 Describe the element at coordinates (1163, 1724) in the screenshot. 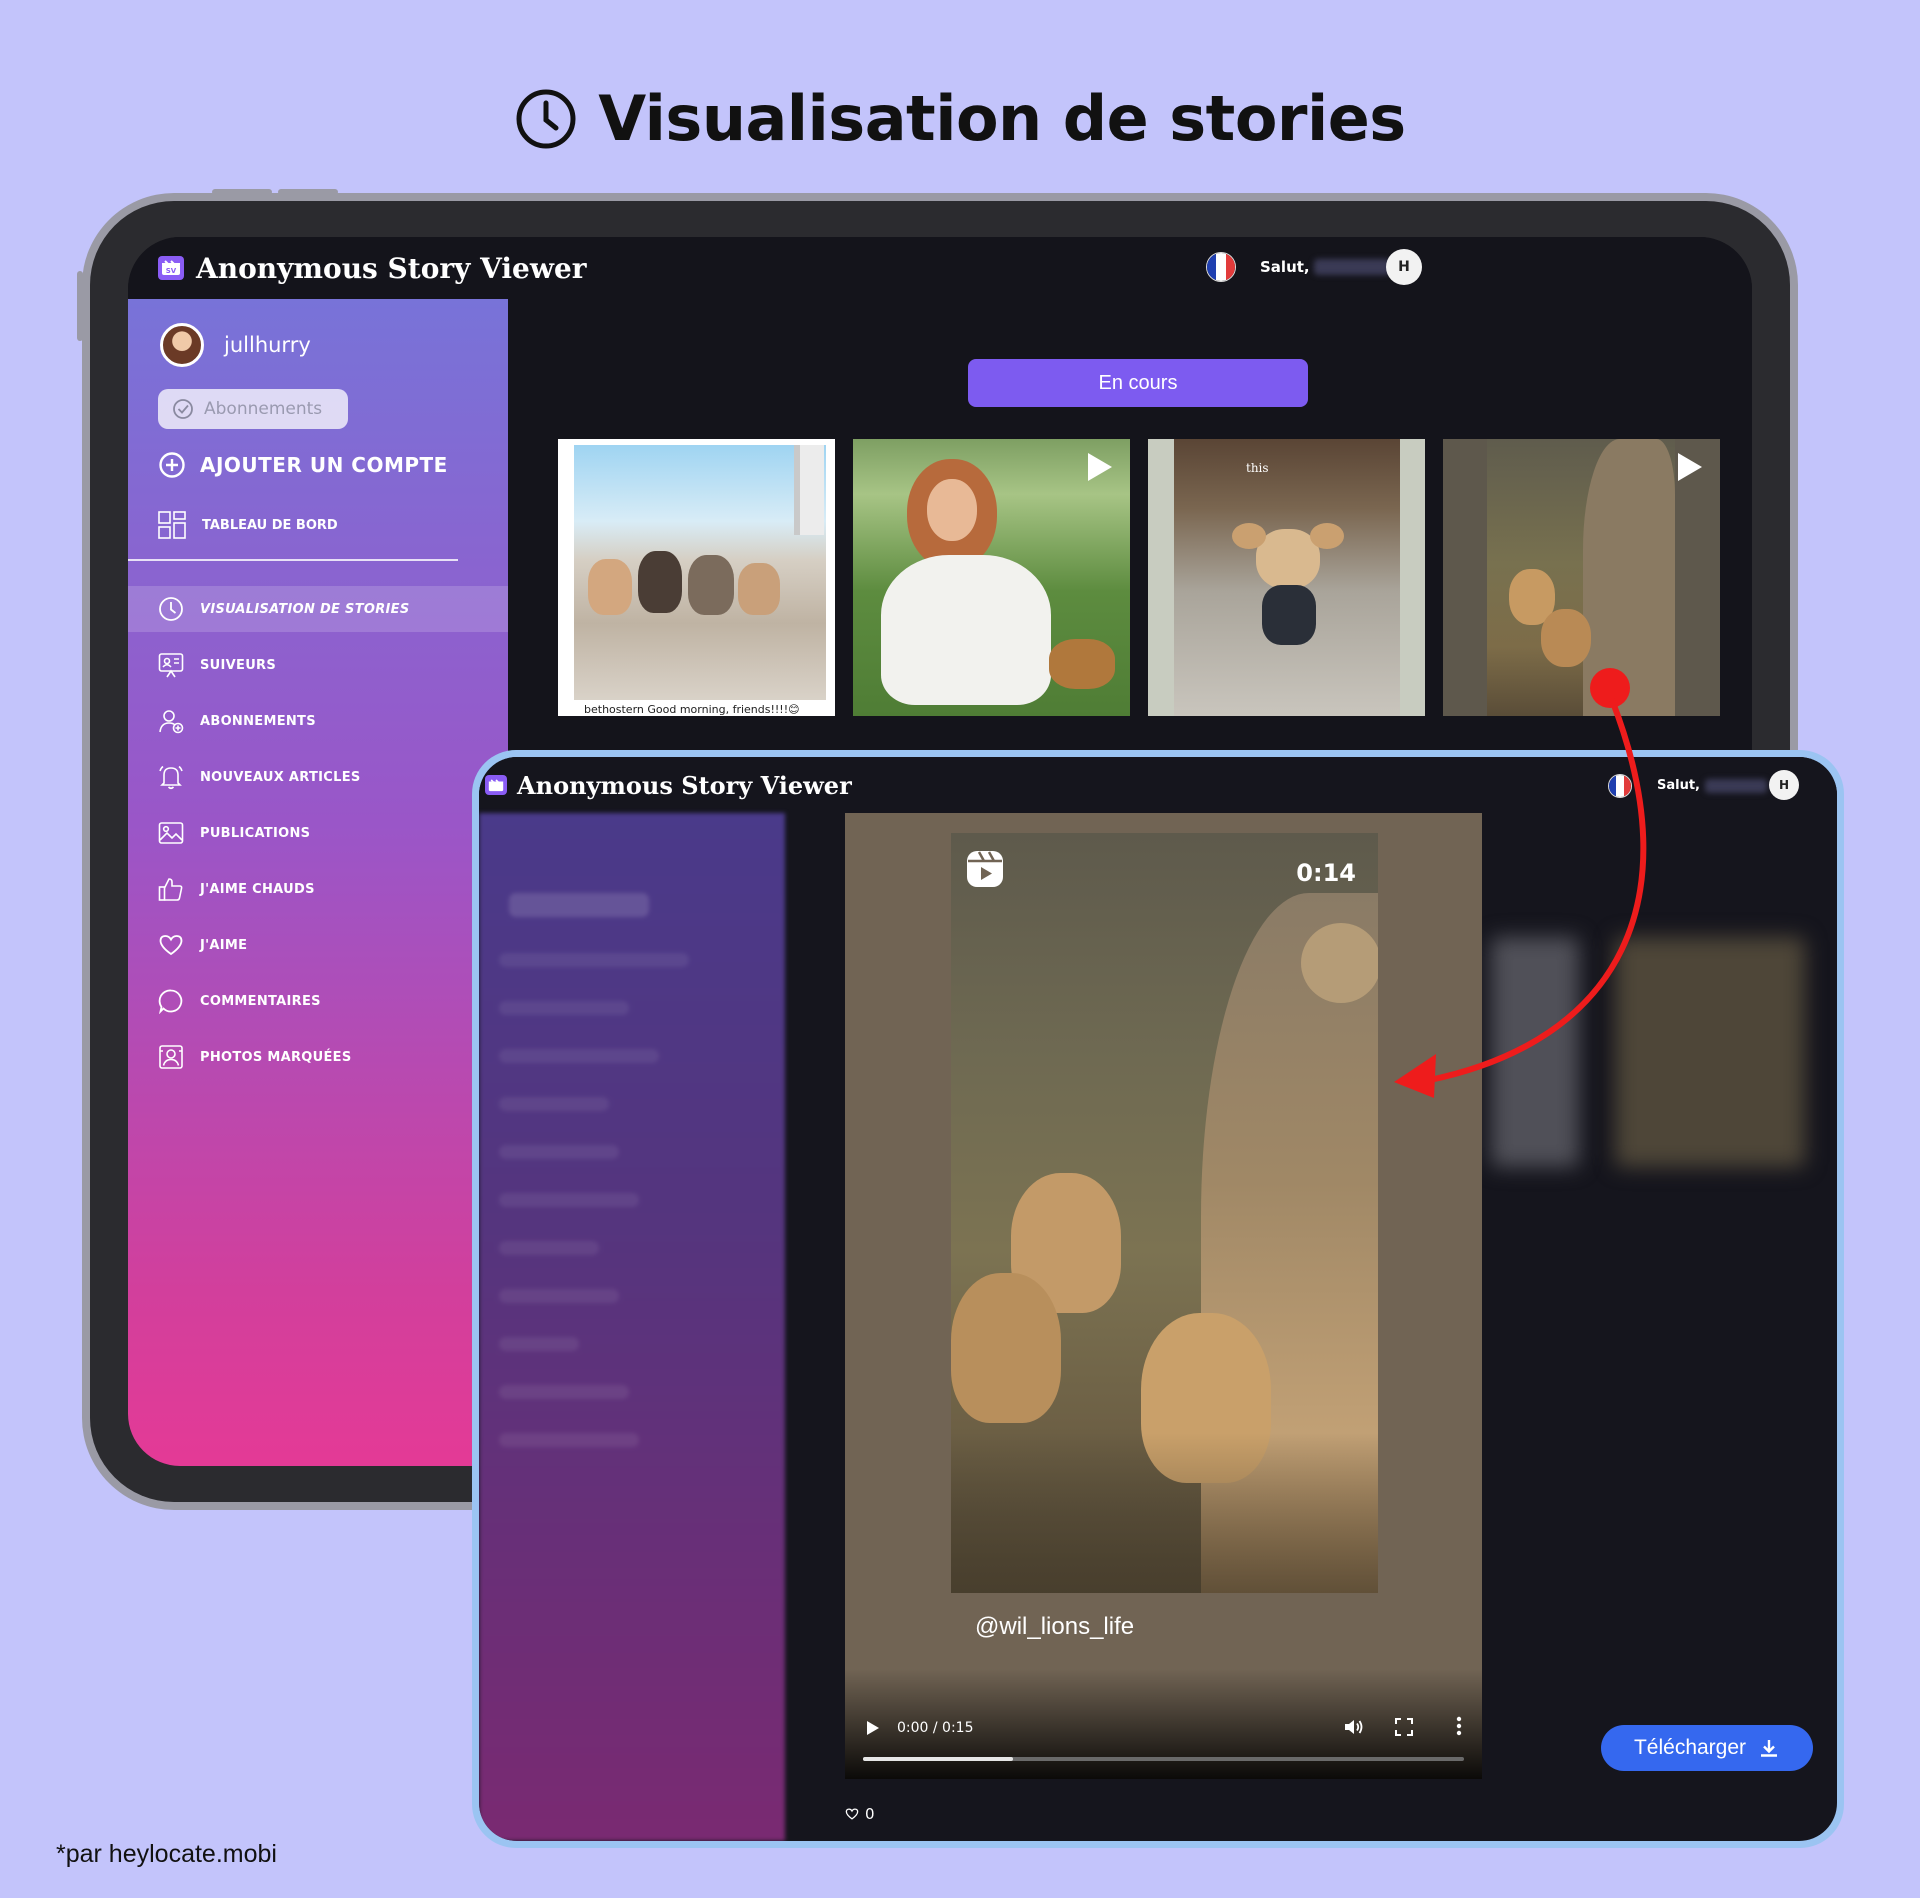

I see `video-controls: 0:00 / 0:15` at that location.